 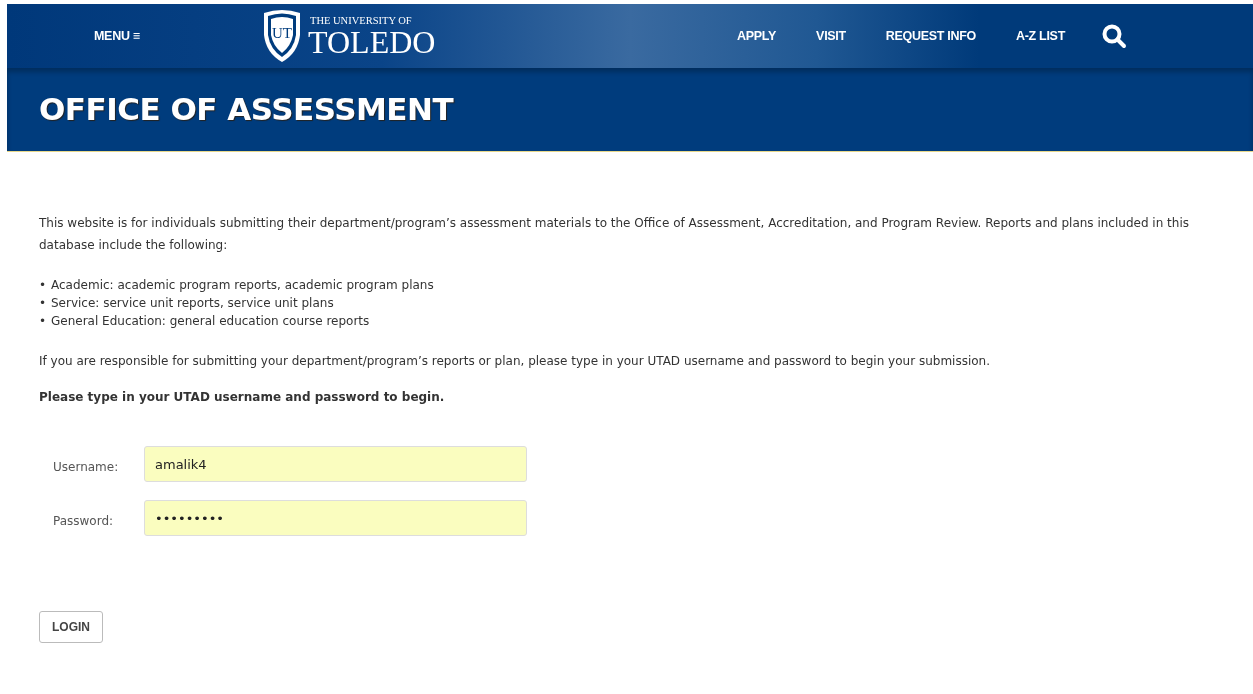 I want to click on page-title: OFFICE OF ASSESSMENT, so click(x=246, y=109).